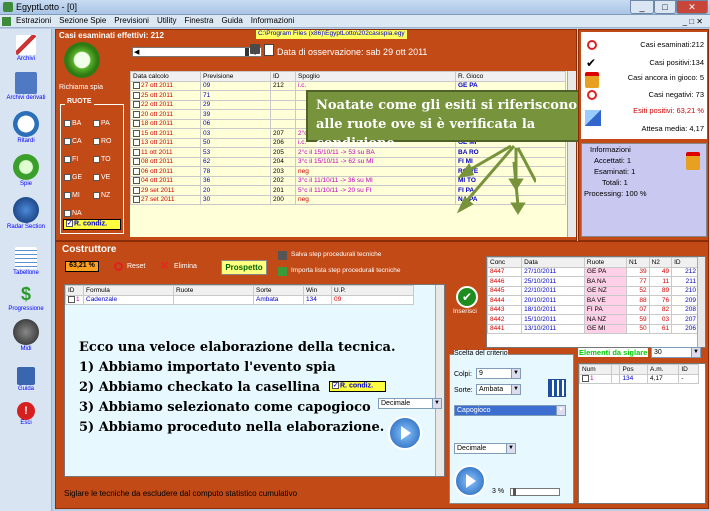 The width and height of the screenshot is (710, 511). What do you see at coordinates (485, 448) in the screenshot?
I see `decimale-select: Decimale ▼` at bounding box center [485, 448].